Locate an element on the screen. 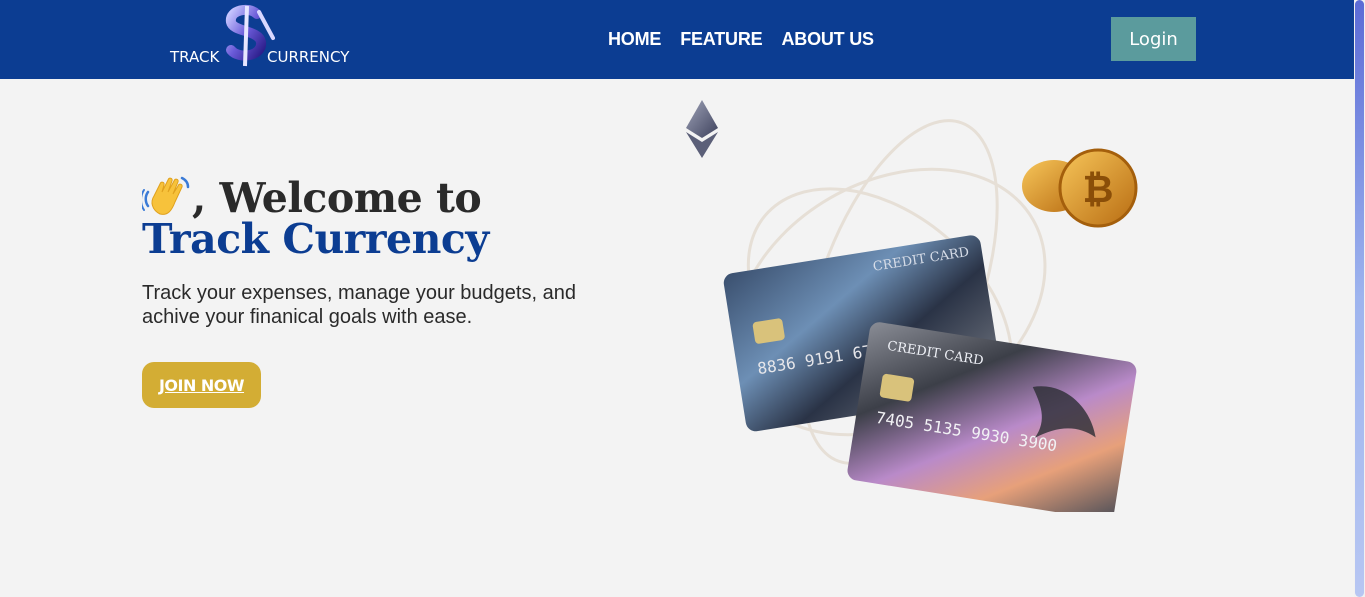 The image size is (1365, 597). main-nav: HOME FEATURE ABOUT US is located at coordinates (741, 39).